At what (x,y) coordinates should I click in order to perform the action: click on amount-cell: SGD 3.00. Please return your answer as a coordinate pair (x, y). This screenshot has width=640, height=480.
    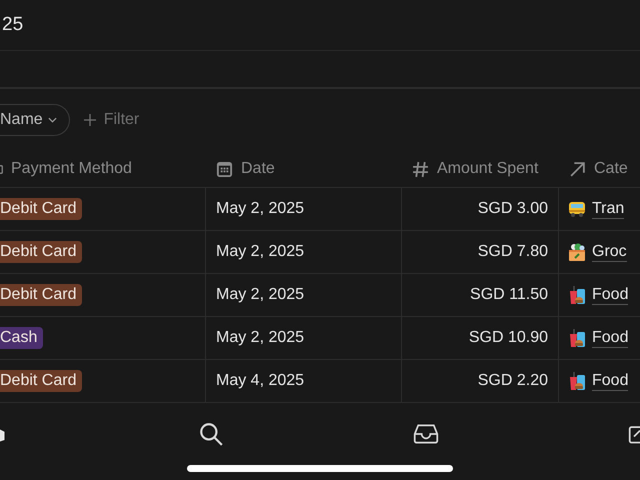
    Looking at the image, I should click on (513, 209).